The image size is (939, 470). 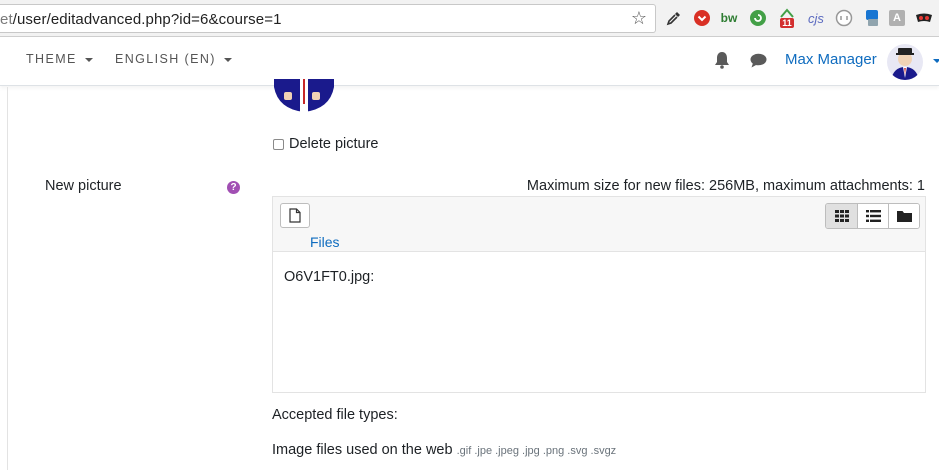 What do you see at coordinates (165, 59) in the screenshot?
I see `language-menu-label: ENGLISH (EN)` at bounding box center [165, 59].